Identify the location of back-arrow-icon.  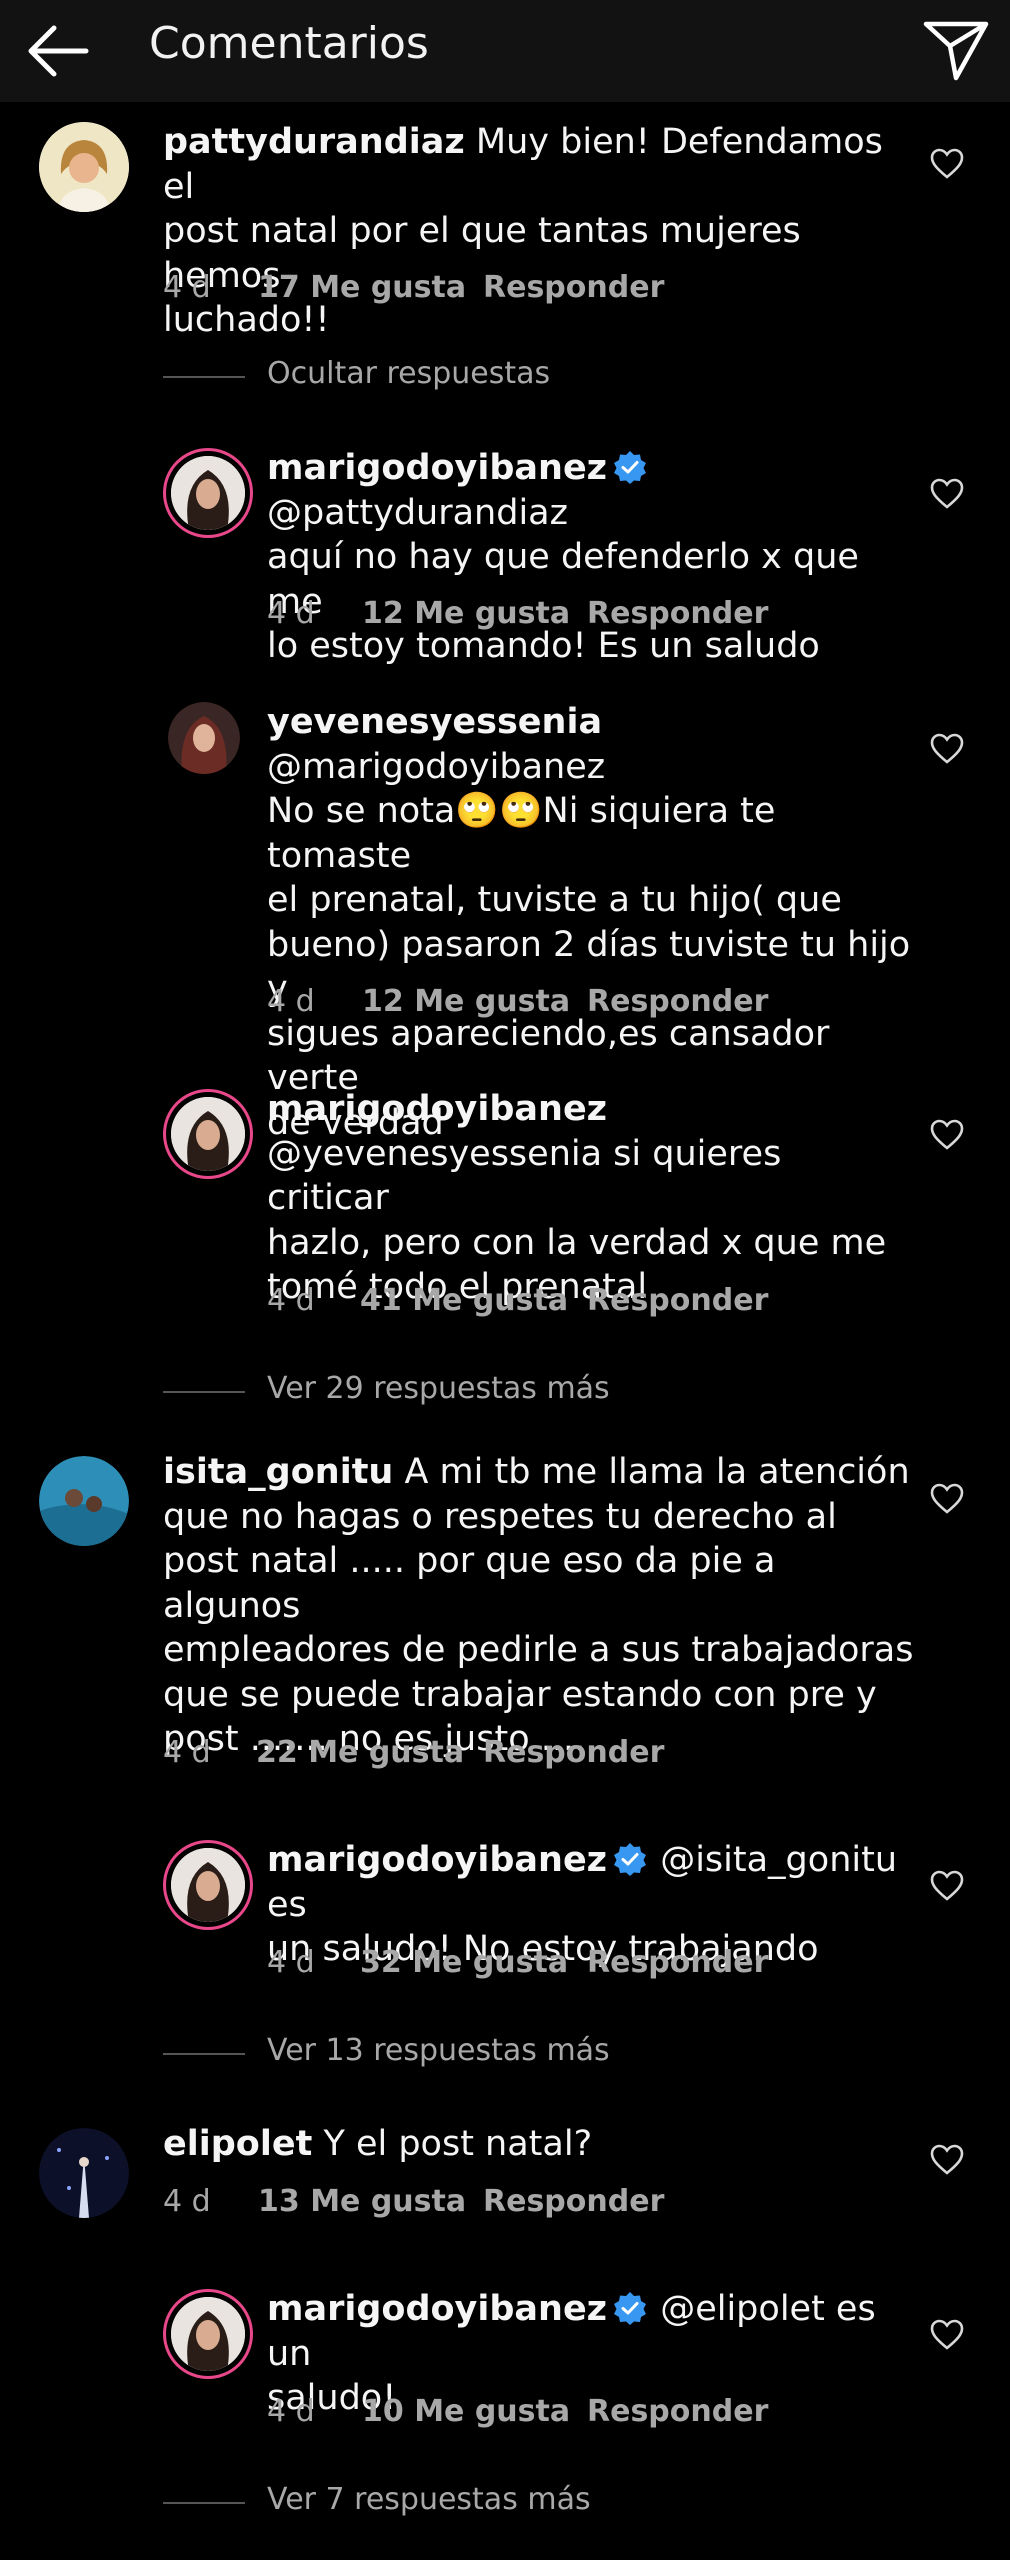
(59, 51).